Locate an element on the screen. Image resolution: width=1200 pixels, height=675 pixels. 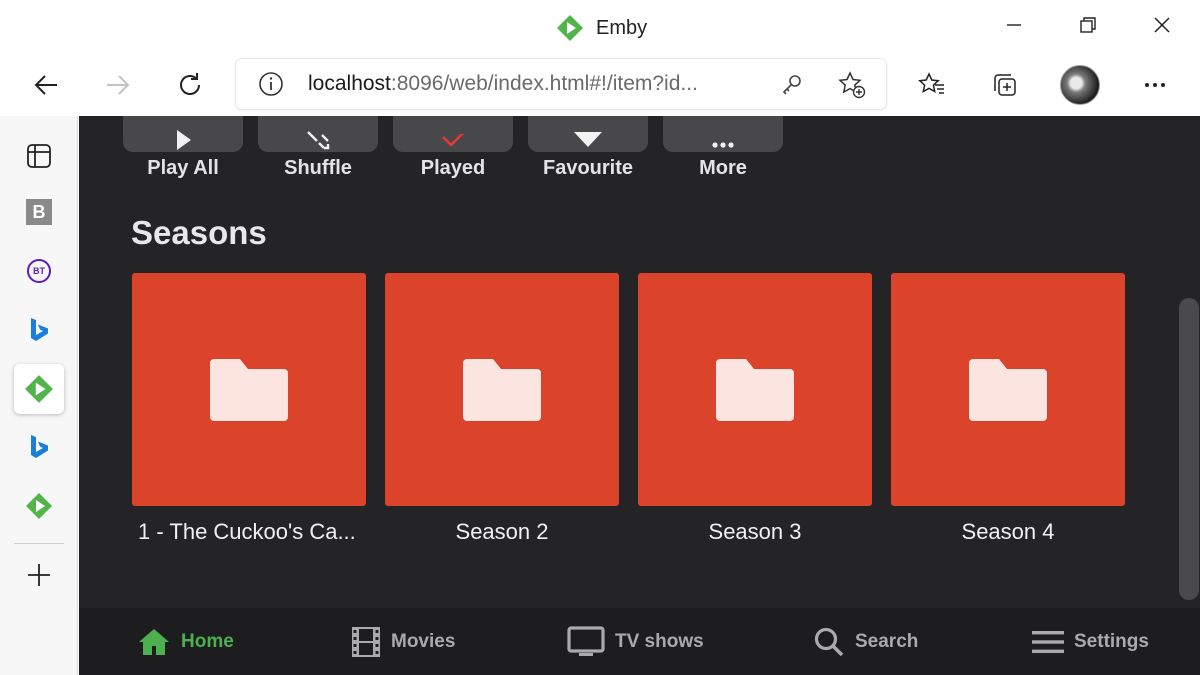
bt-badge: BT is located at coordinates (39, 271).